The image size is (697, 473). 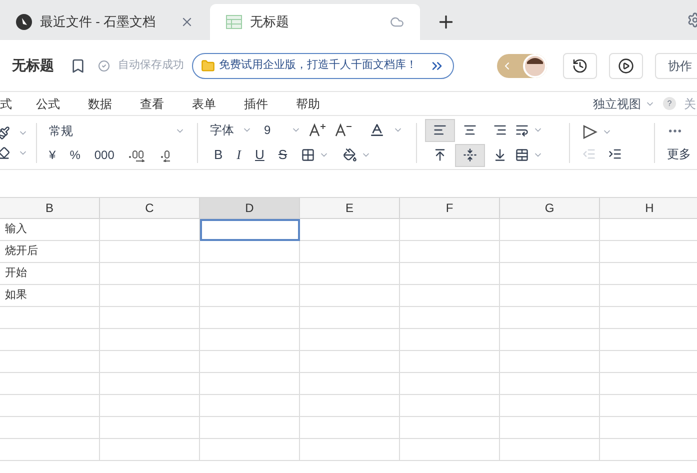 What do you see at coordinates (5, 153) in the screenshot?
I see `eraser-icon` at bounding box center [5, 153].